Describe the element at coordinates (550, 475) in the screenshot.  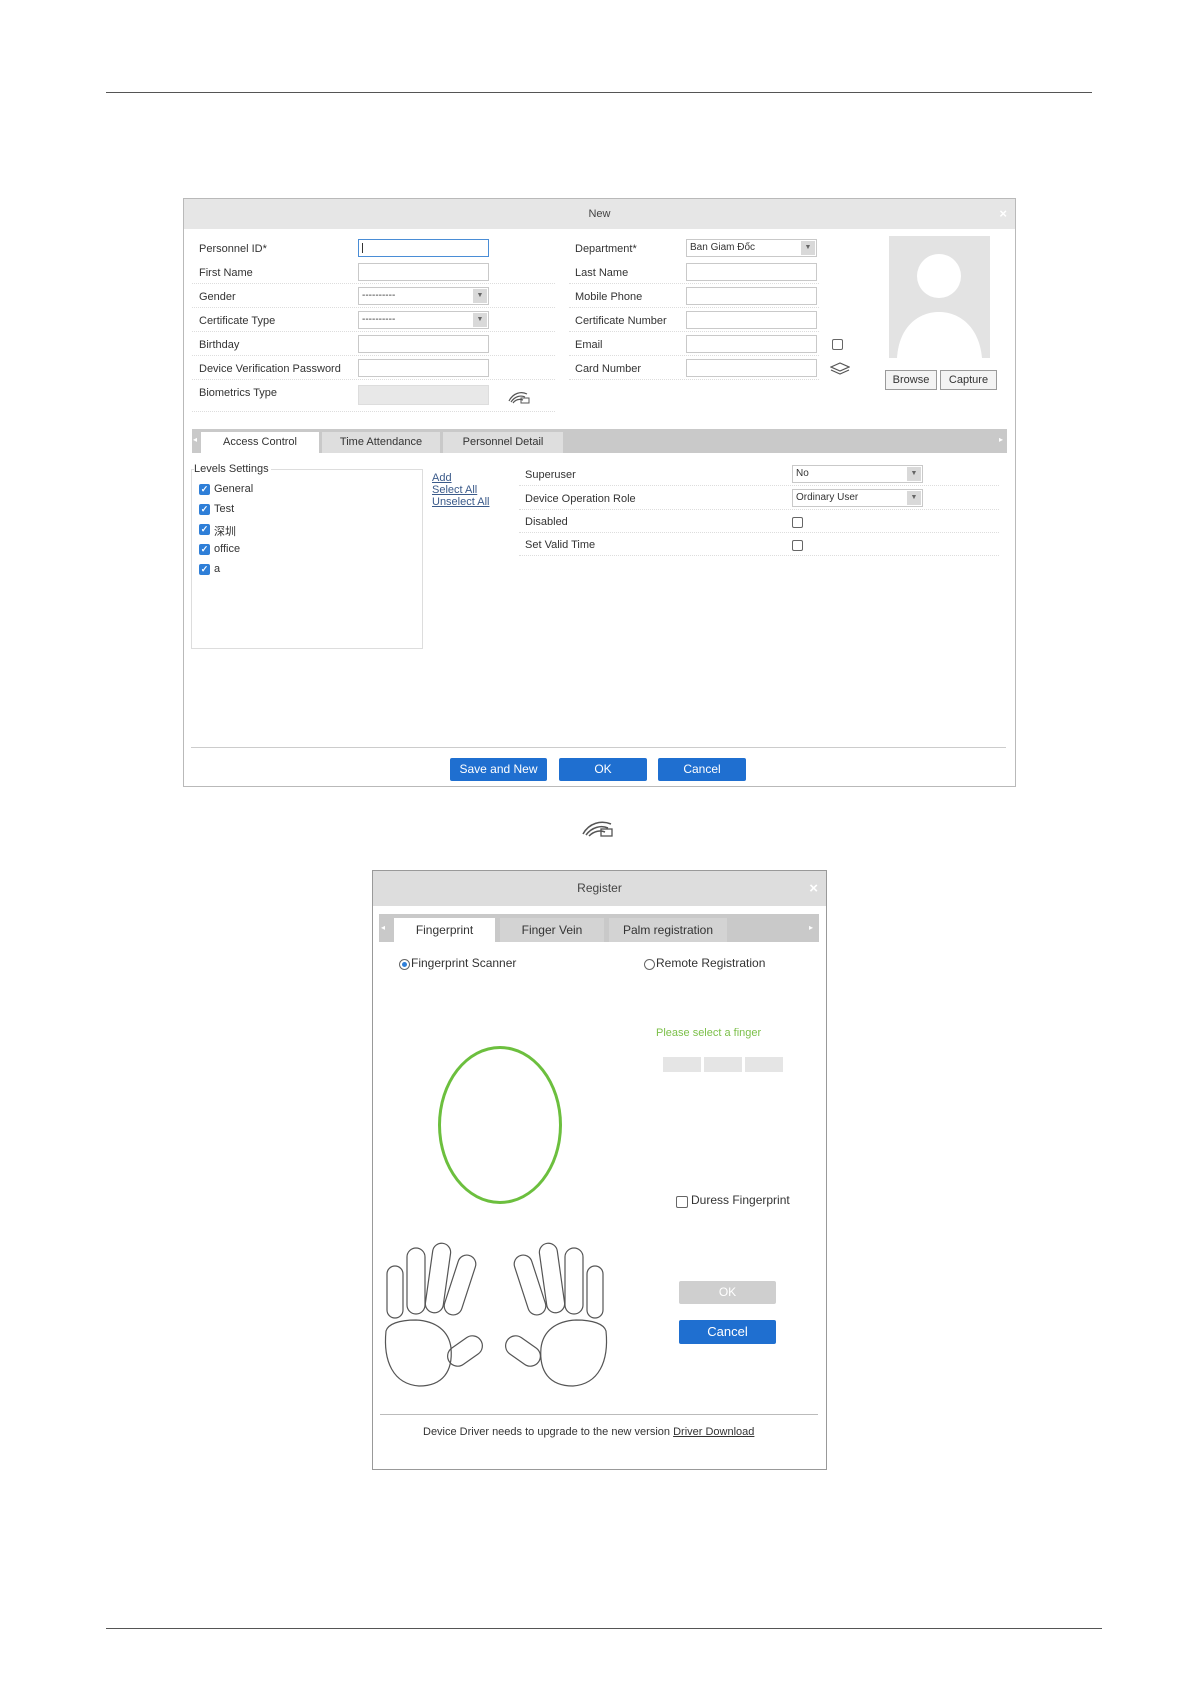
I see `superuser-label: Superuser` at that location.